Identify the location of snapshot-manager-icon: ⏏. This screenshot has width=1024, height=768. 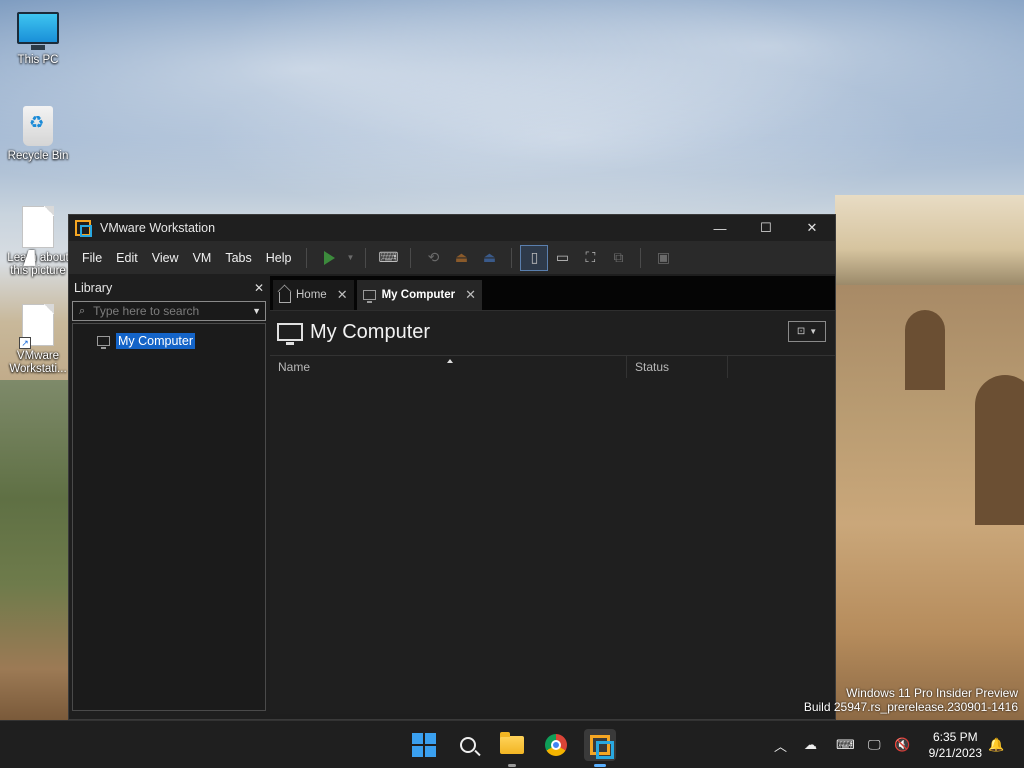
(489, 257).